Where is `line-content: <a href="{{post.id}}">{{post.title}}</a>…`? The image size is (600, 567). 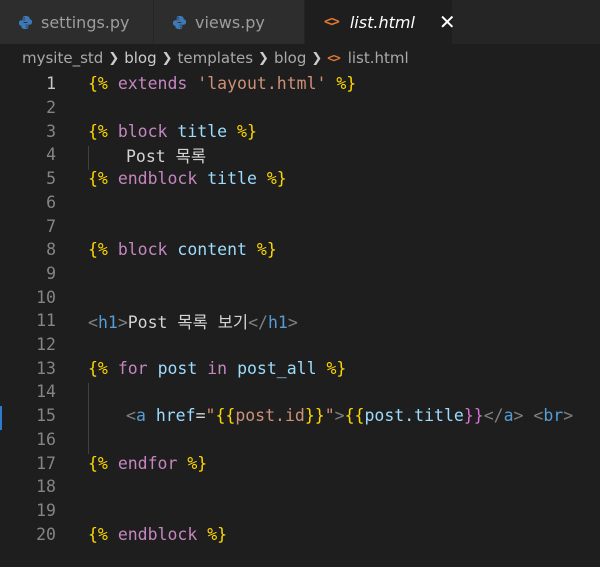
line-content: <a href="{{post.id}}">{{post.title}}</a>… is located at coordinates (350, 416).